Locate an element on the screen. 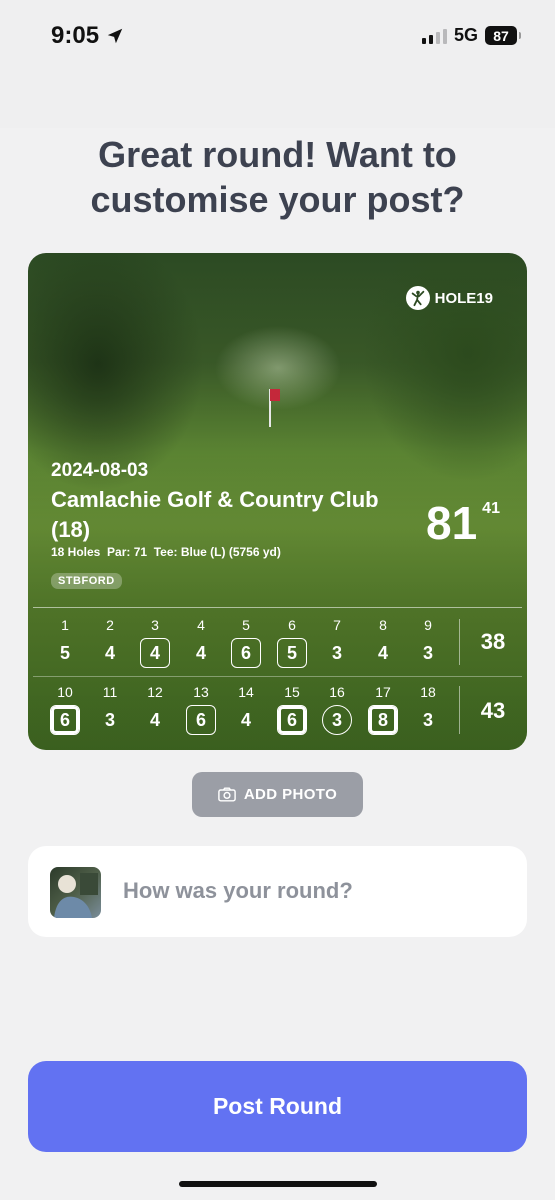 The image size is (555, 1200). hole-number: 18 is located at coordinates (428, 692).